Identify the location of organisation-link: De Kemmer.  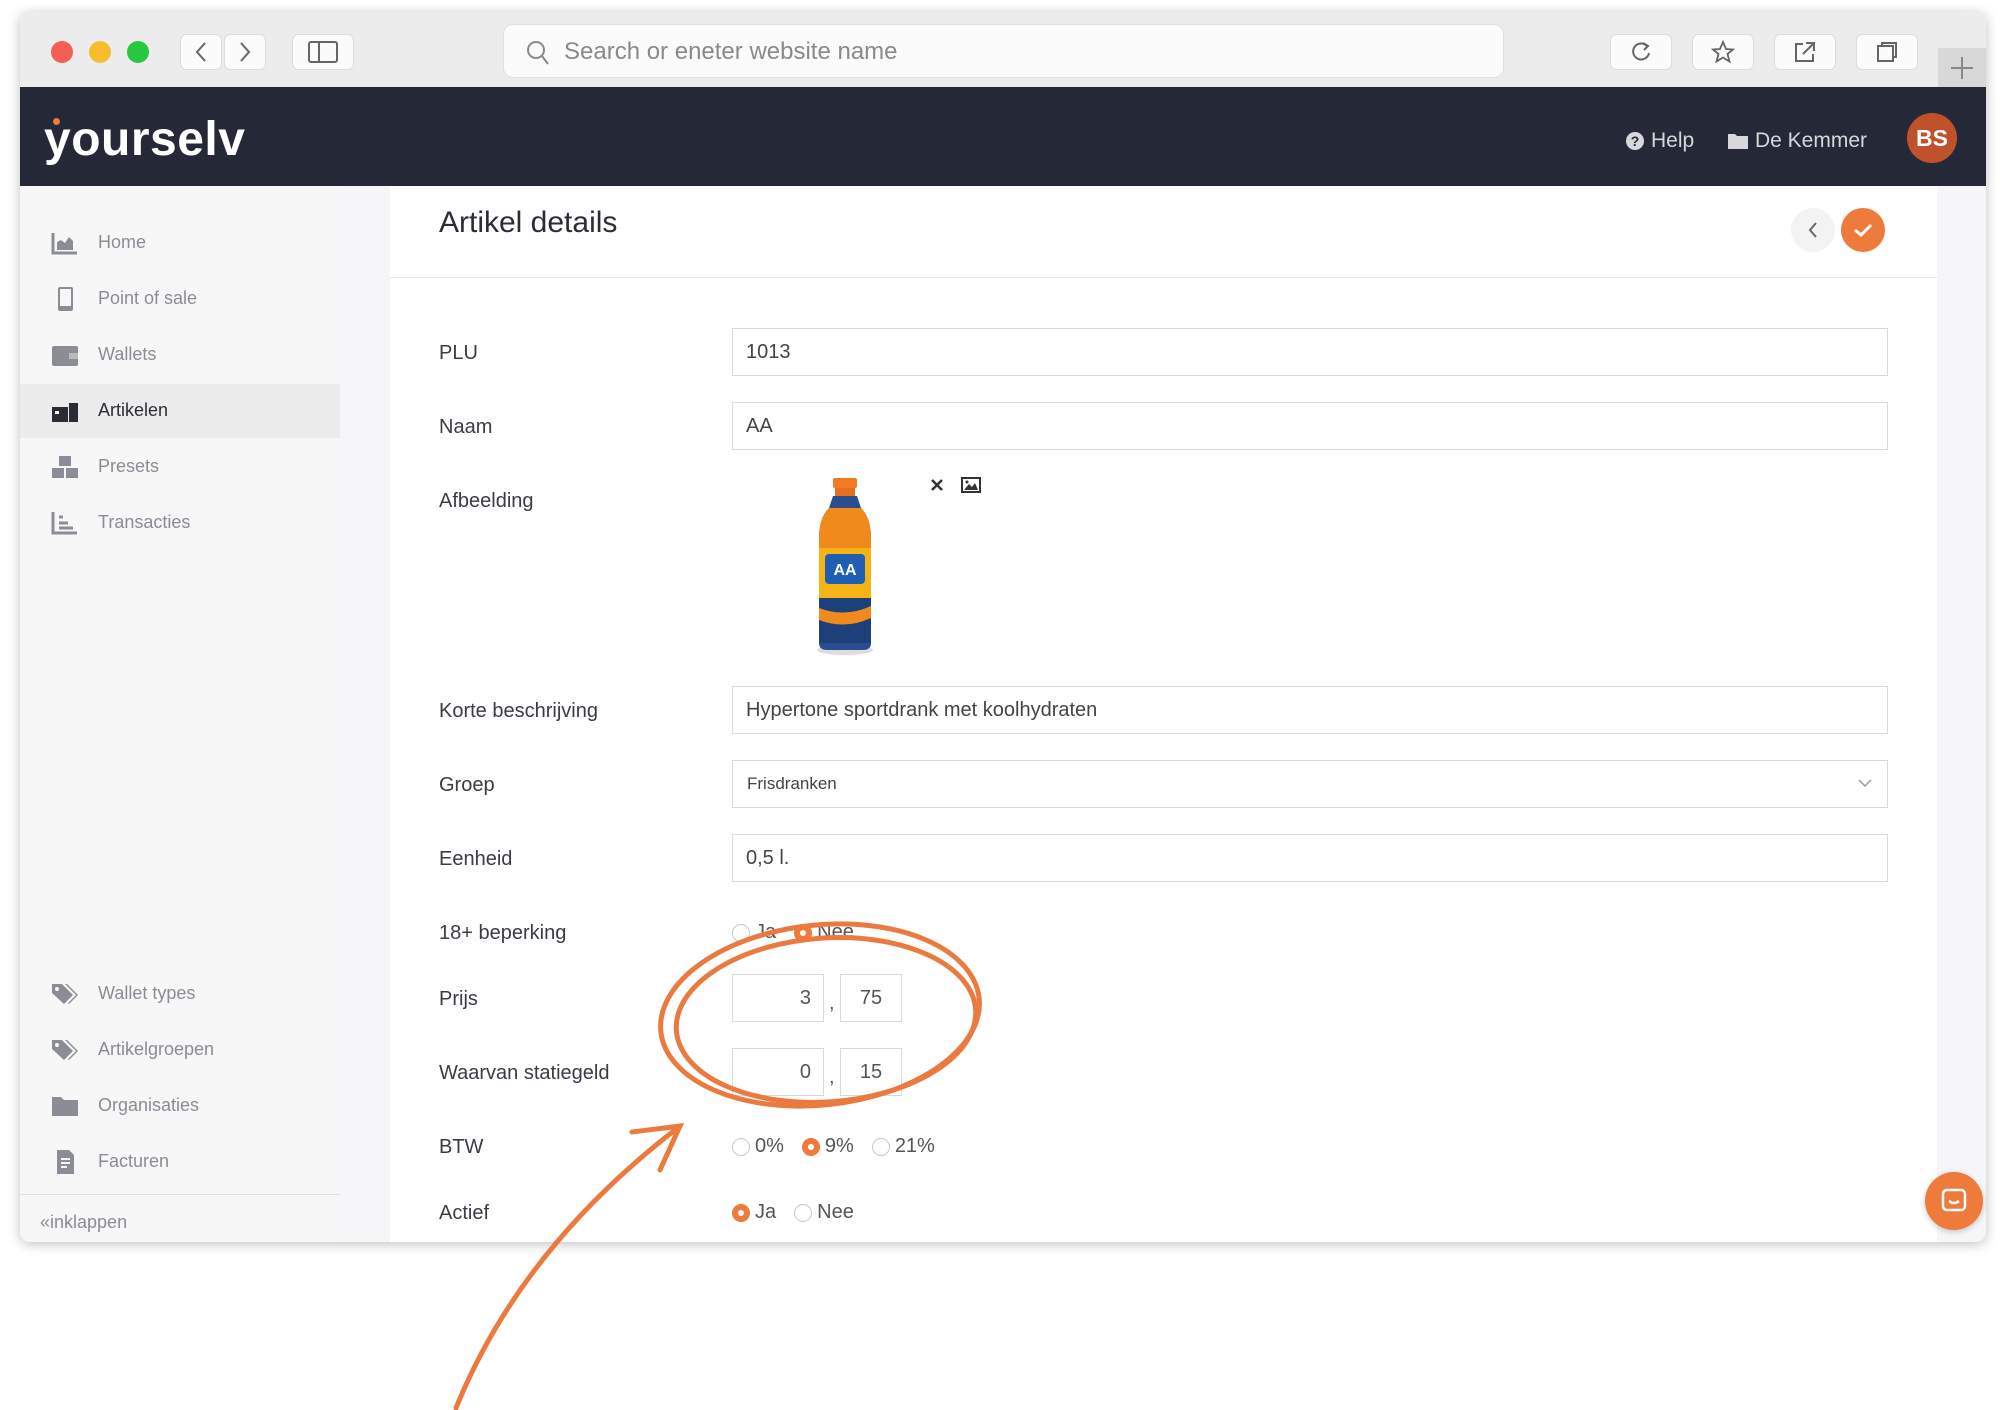
(1797, 141).